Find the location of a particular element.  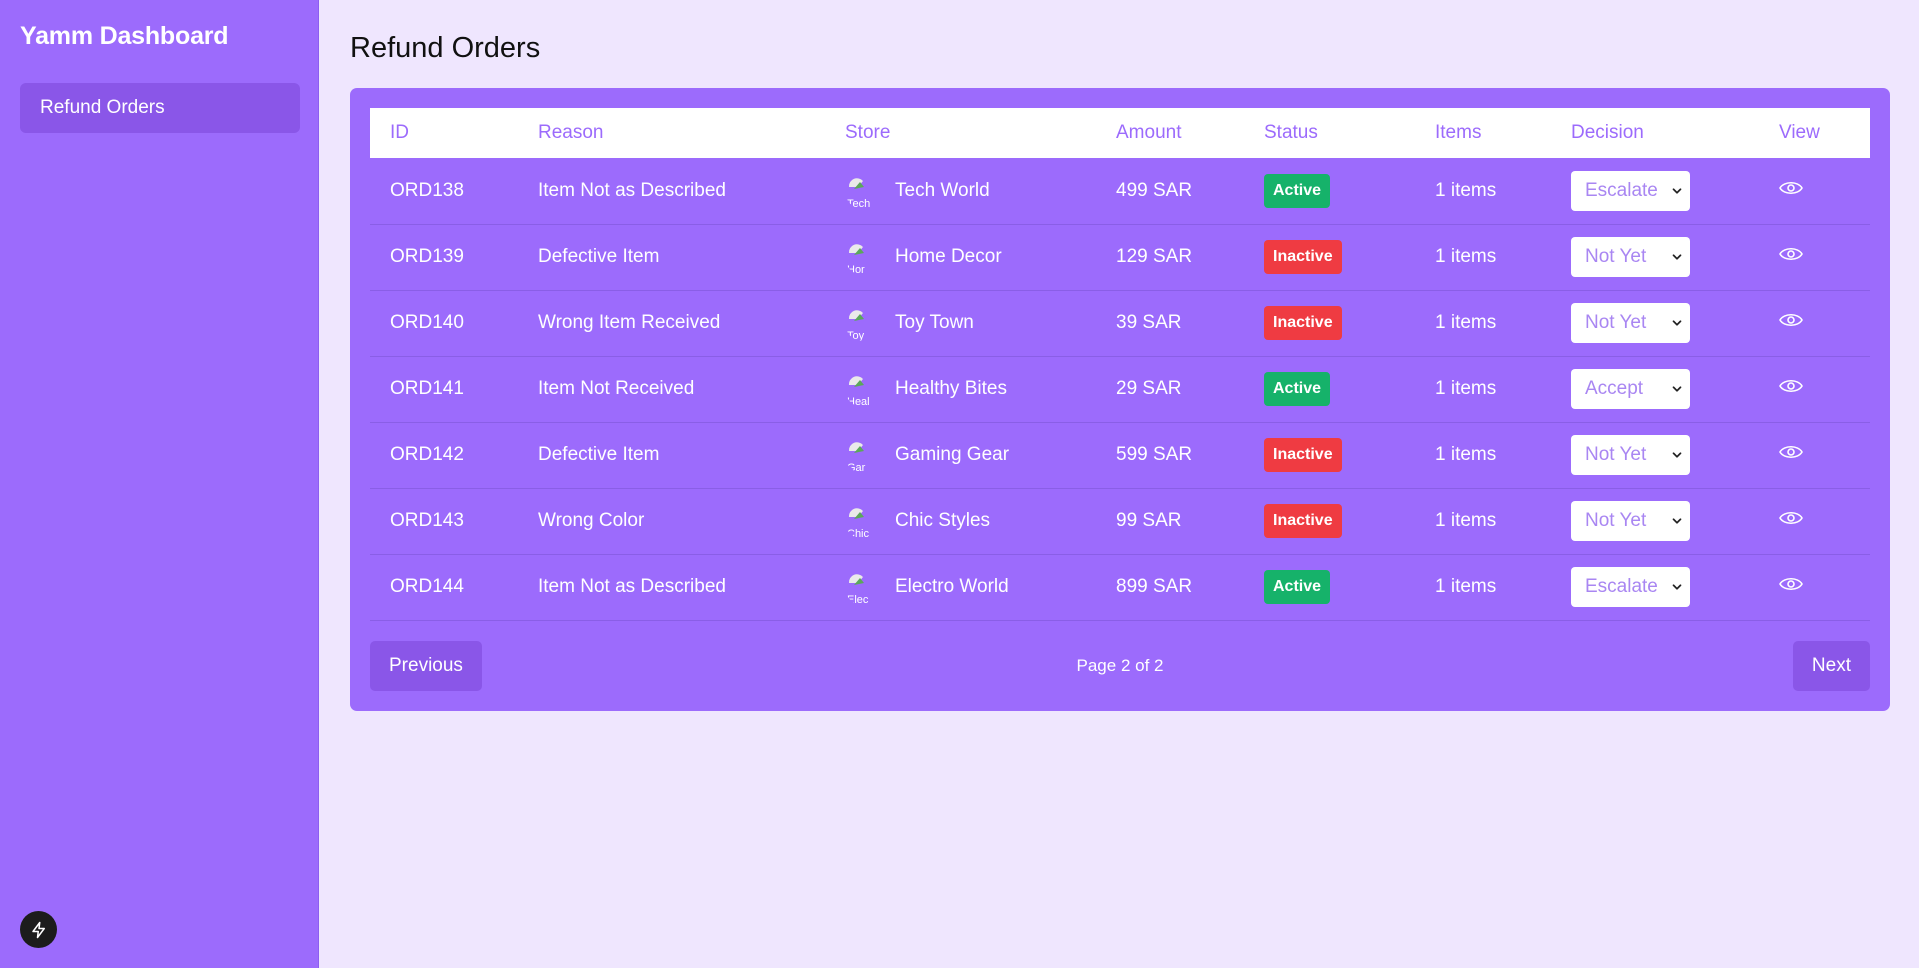

svg-text: Hor is located at coordinates (856, 269).